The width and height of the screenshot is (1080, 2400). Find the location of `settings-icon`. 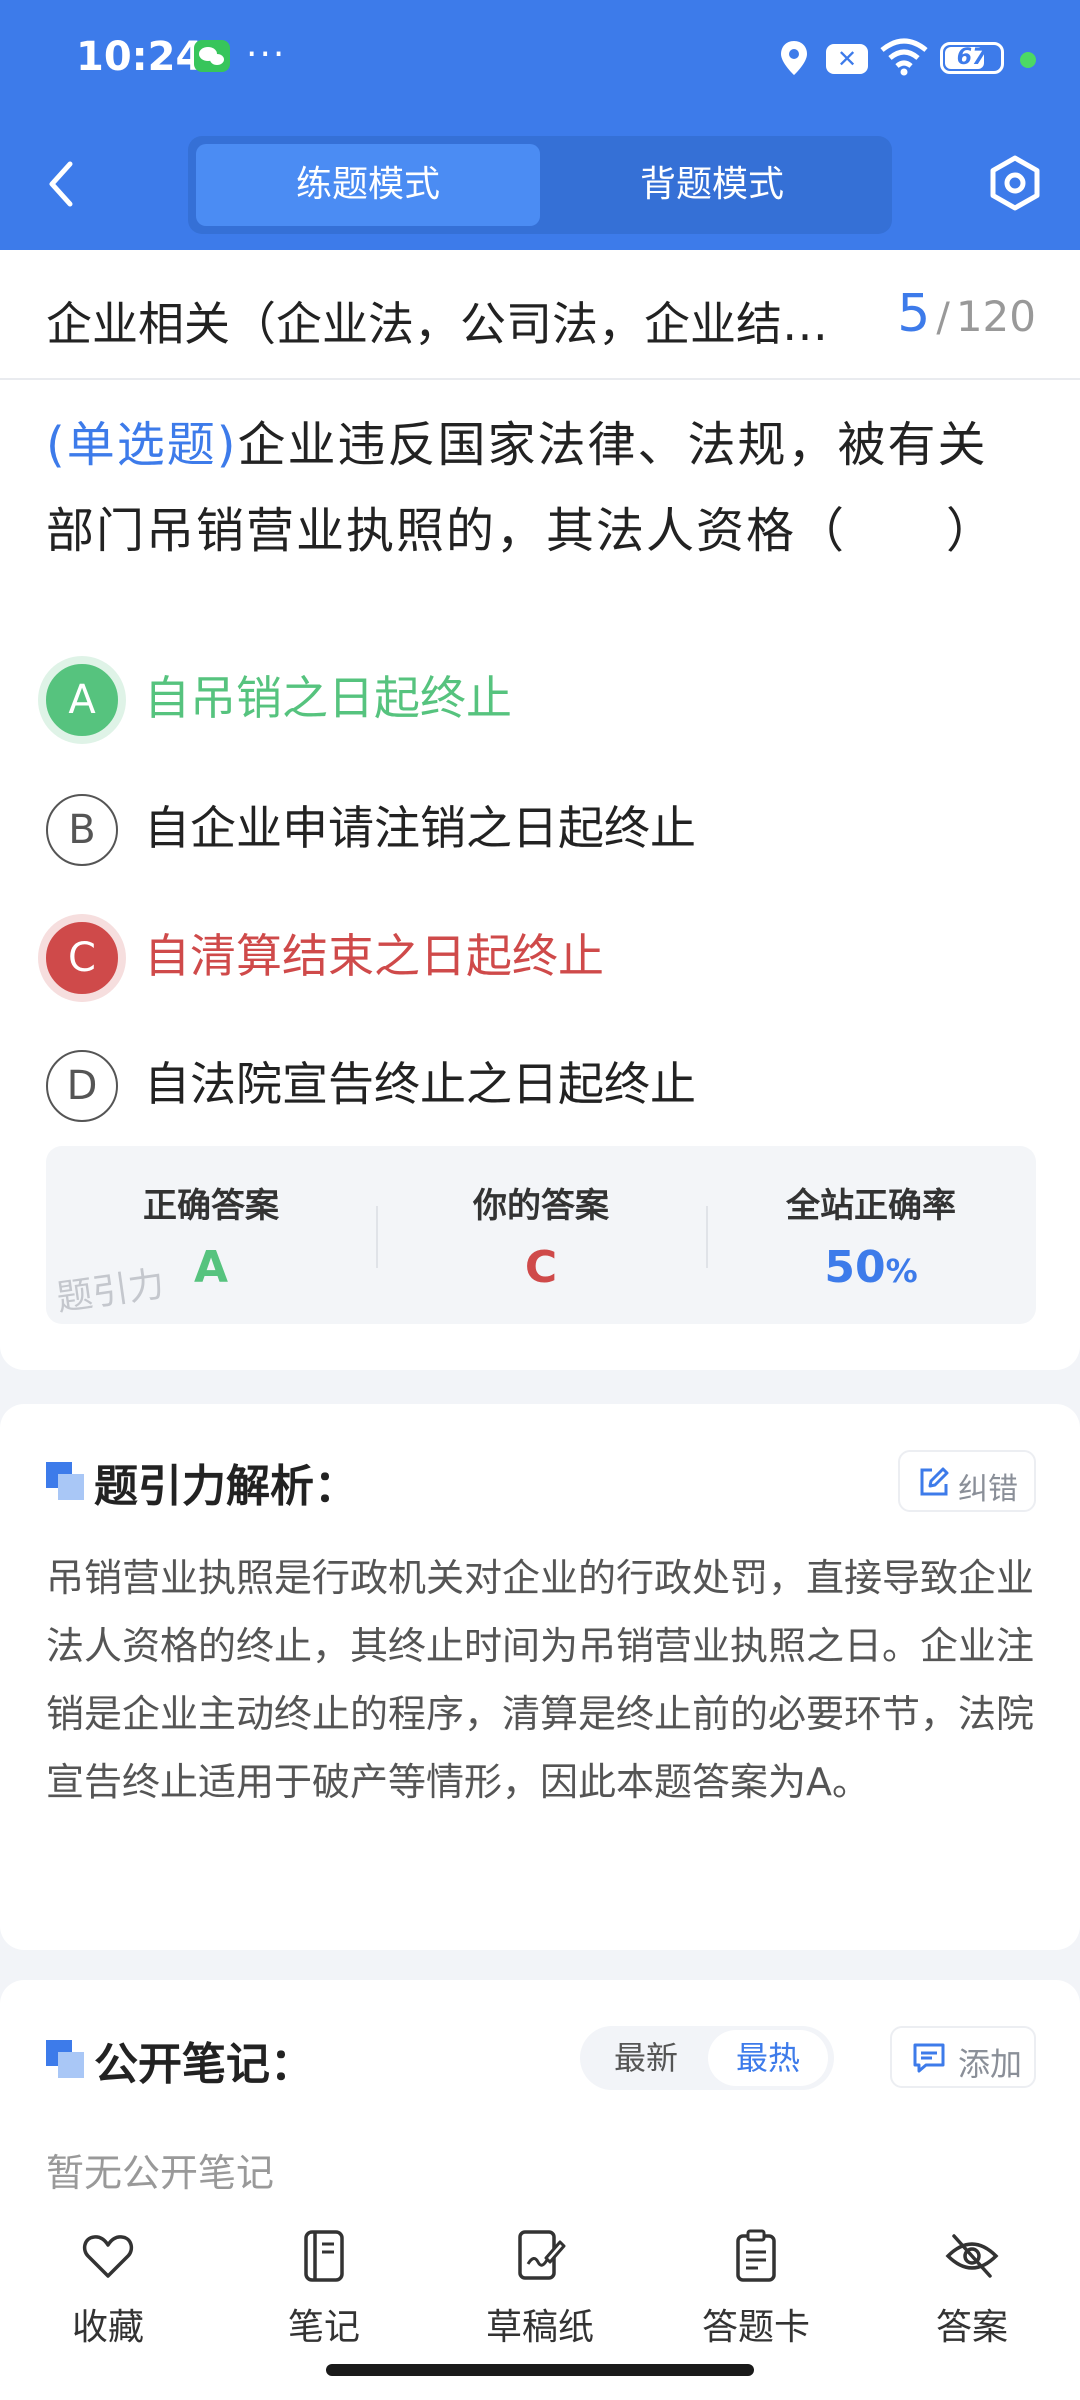

settings-icon is located at coordinates (1015, 183).